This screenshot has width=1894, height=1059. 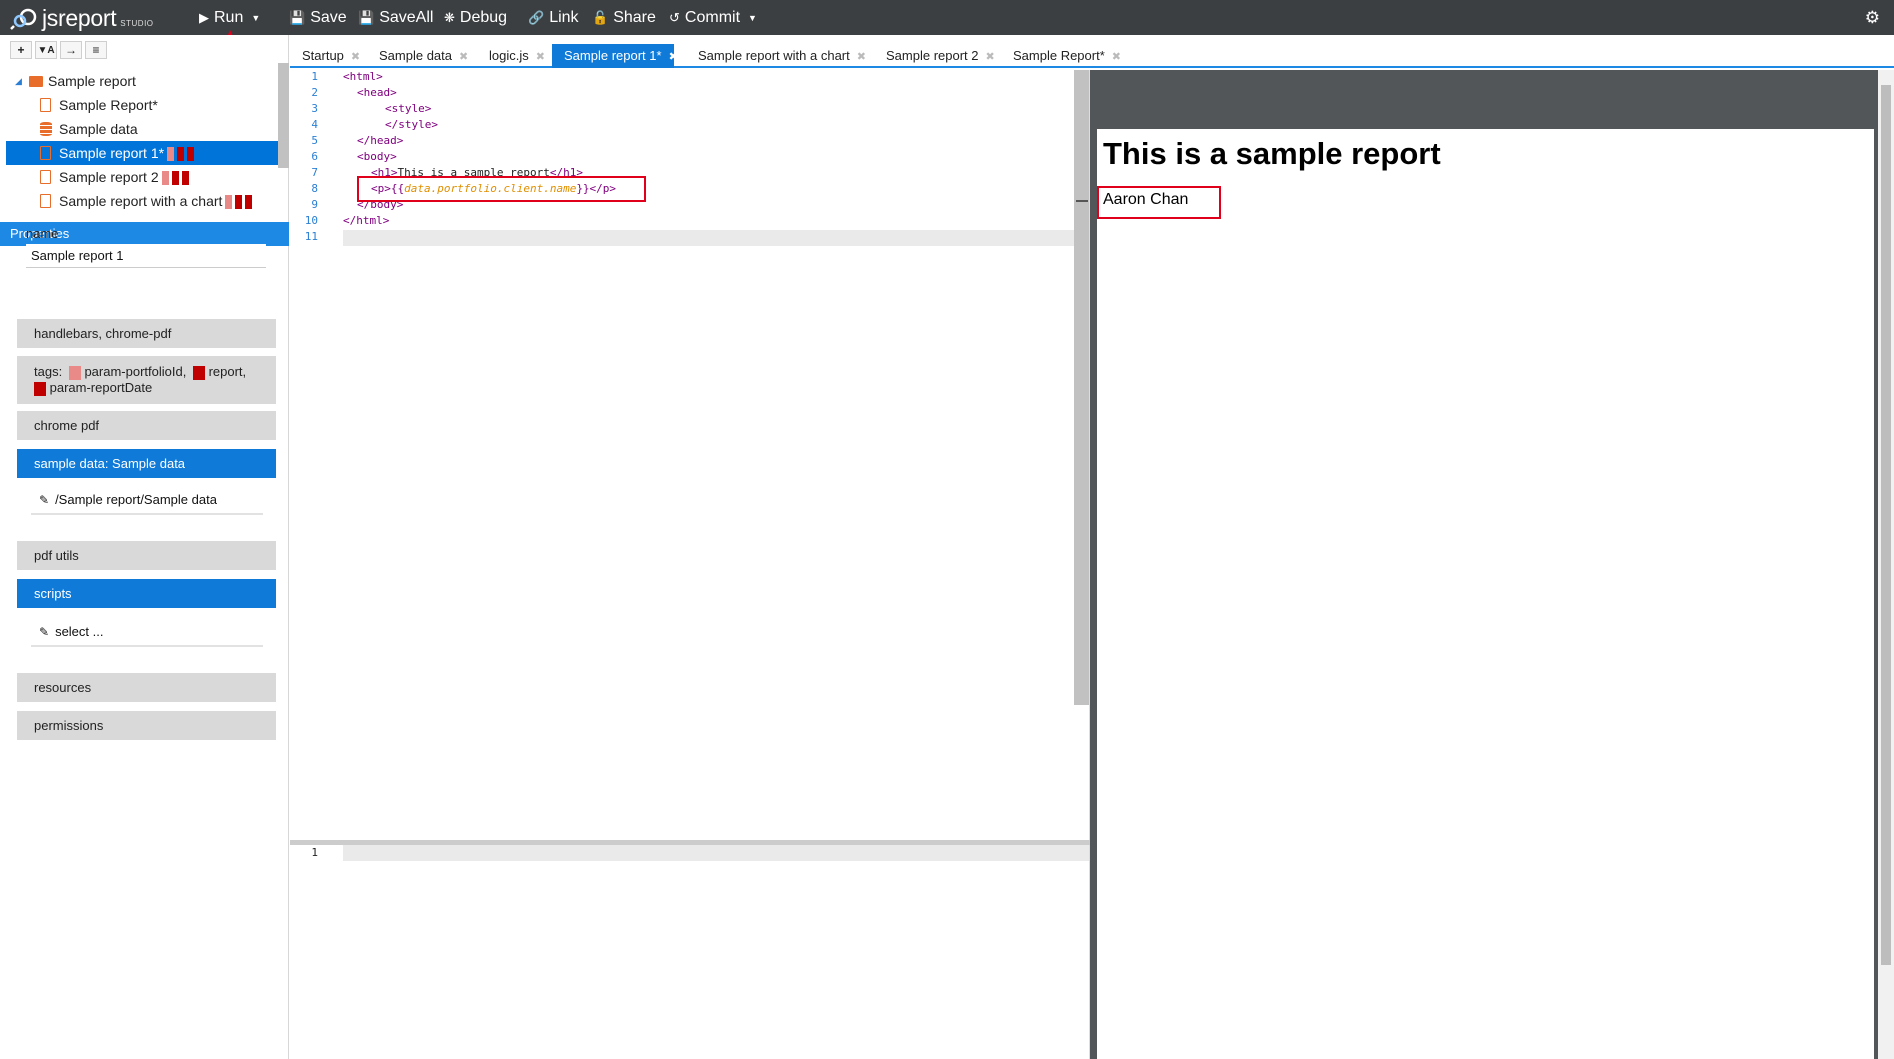 I want to click on code-line: <head>, so click(x=377, y=92).